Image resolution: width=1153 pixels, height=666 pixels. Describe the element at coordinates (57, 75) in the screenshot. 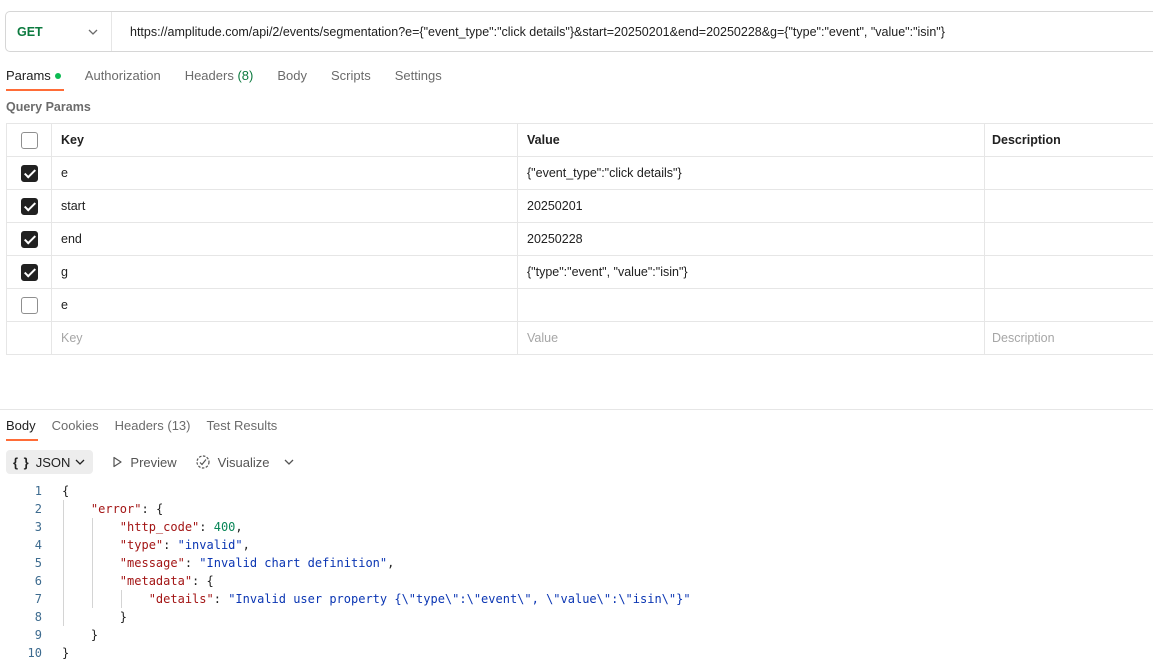

I see `active-dot-icon` at that location.